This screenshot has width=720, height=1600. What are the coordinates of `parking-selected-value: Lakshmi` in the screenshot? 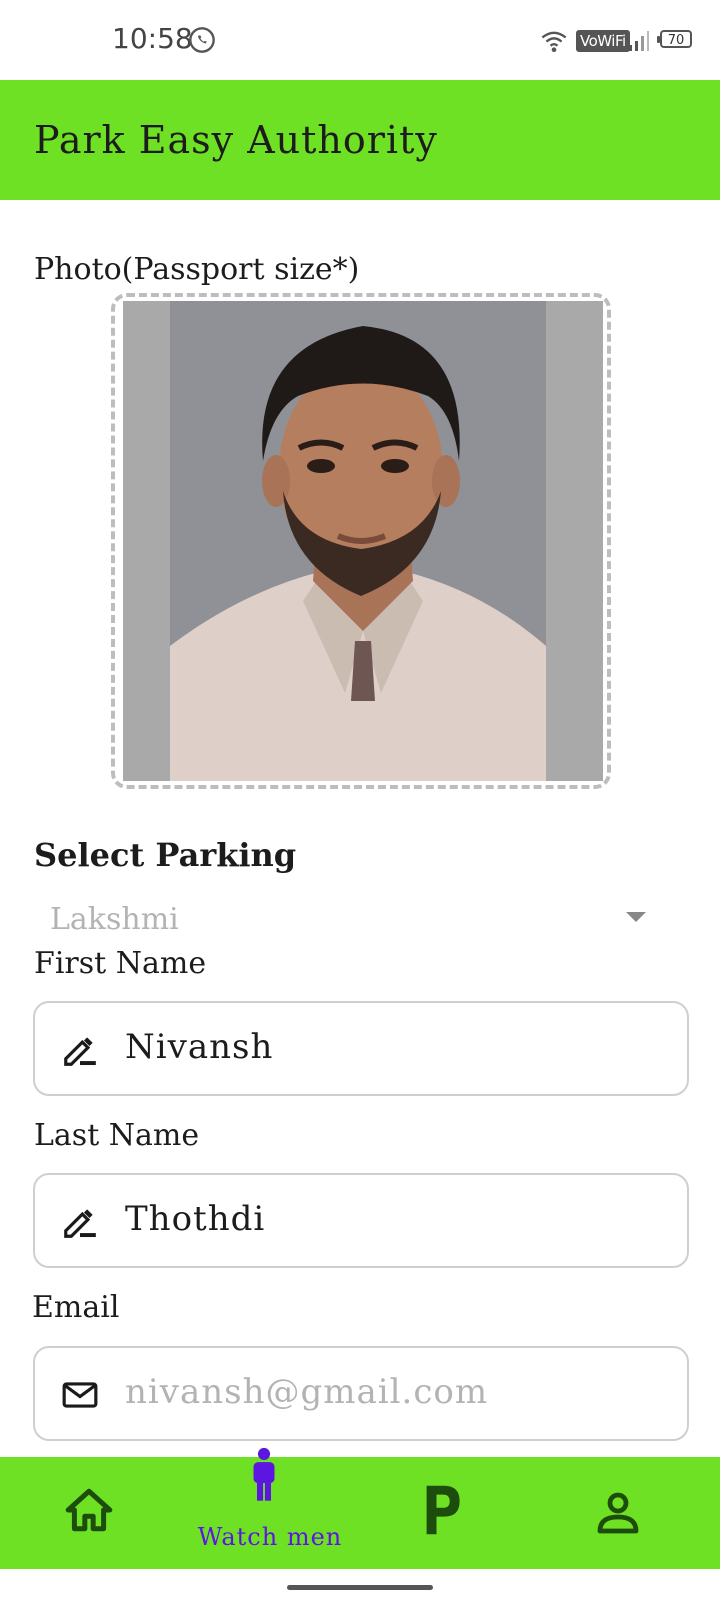 It's located at (114, 919).